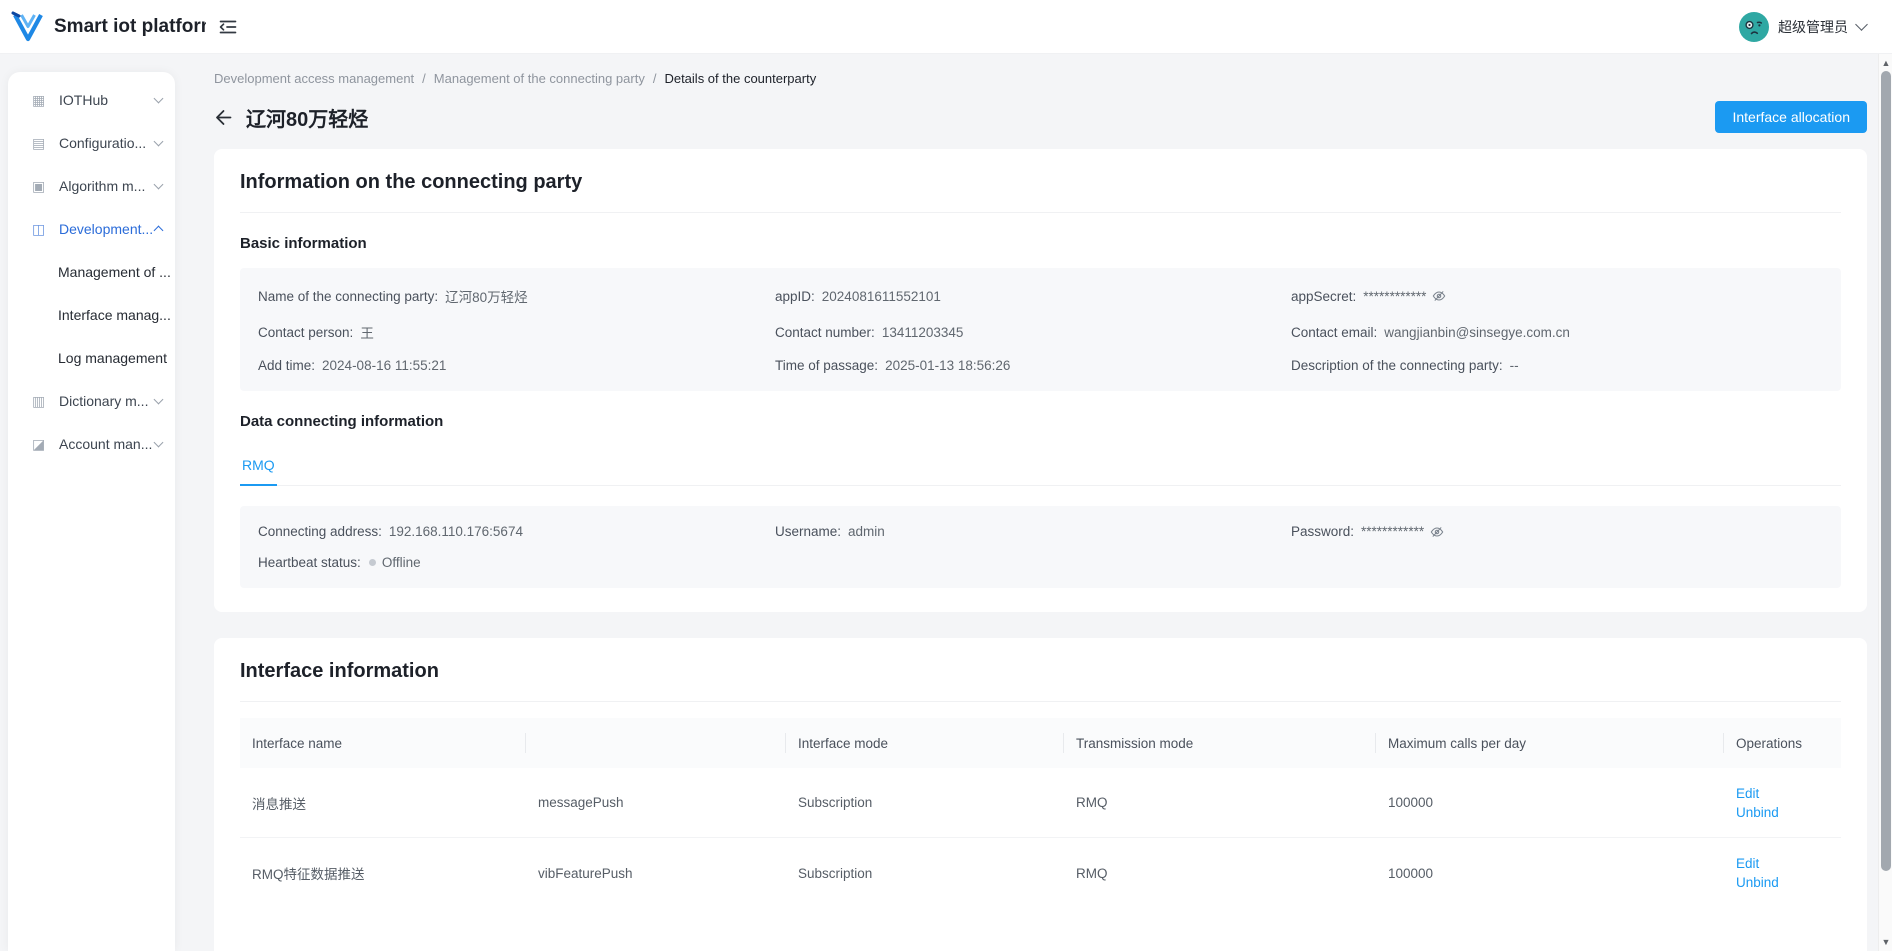 This screenshot has width=1892, height=951. I want to click on configuration-icon: ▤, so click(39, 142).